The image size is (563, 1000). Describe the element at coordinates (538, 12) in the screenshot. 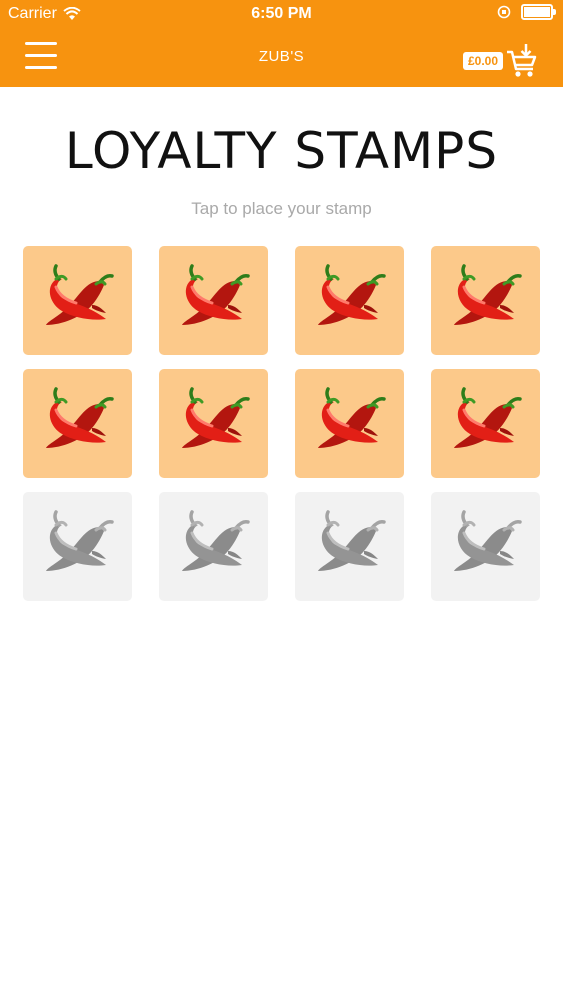

I see `battery-icon` at that location.